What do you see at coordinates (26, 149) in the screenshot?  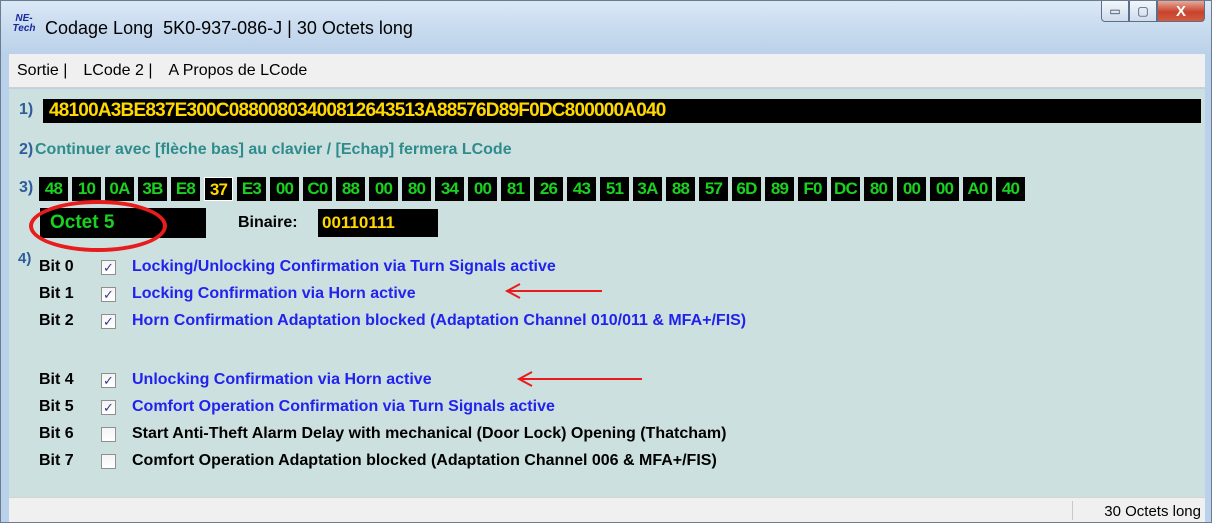 I see `step-2-label: 2)` at bounding box center [26, 149].